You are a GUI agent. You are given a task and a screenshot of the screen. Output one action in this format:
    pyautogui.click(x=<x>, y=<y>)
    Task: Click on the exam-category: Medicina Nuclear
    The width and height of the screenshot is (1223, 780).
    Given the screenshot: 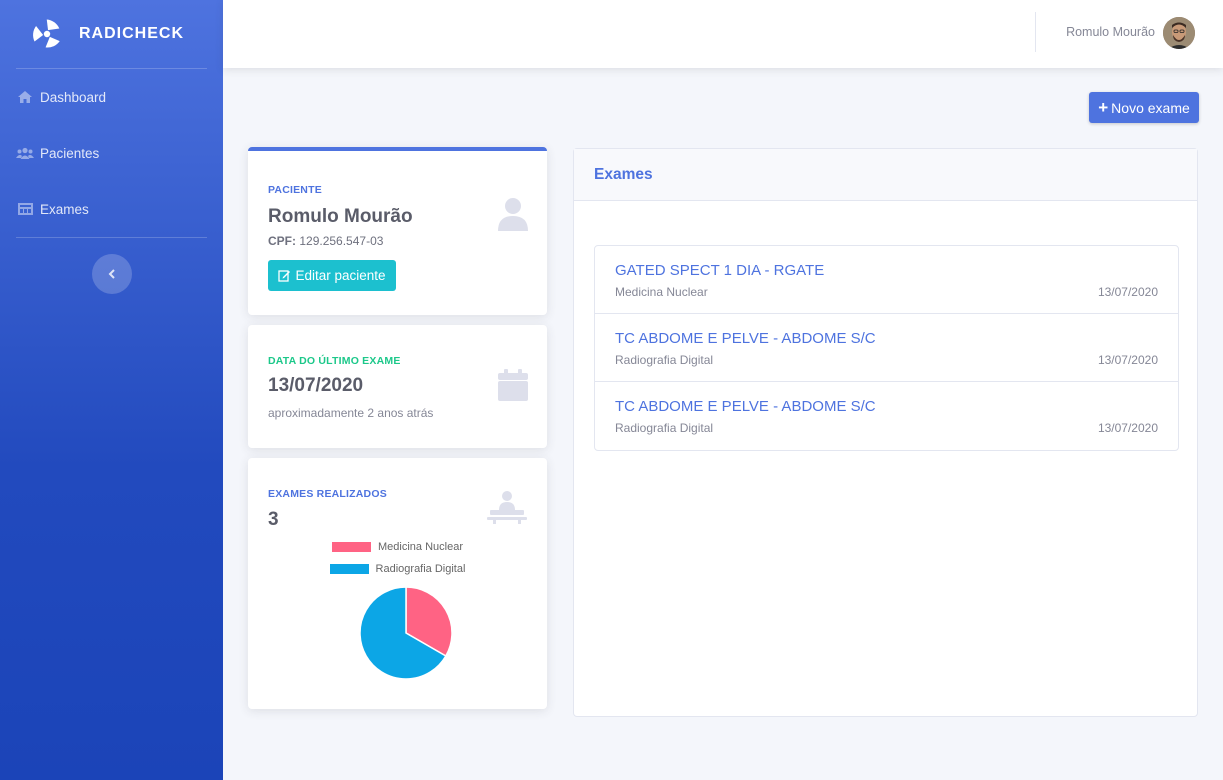 What is the action you would take?
    pyautogui.click(x=661, y=292)
    